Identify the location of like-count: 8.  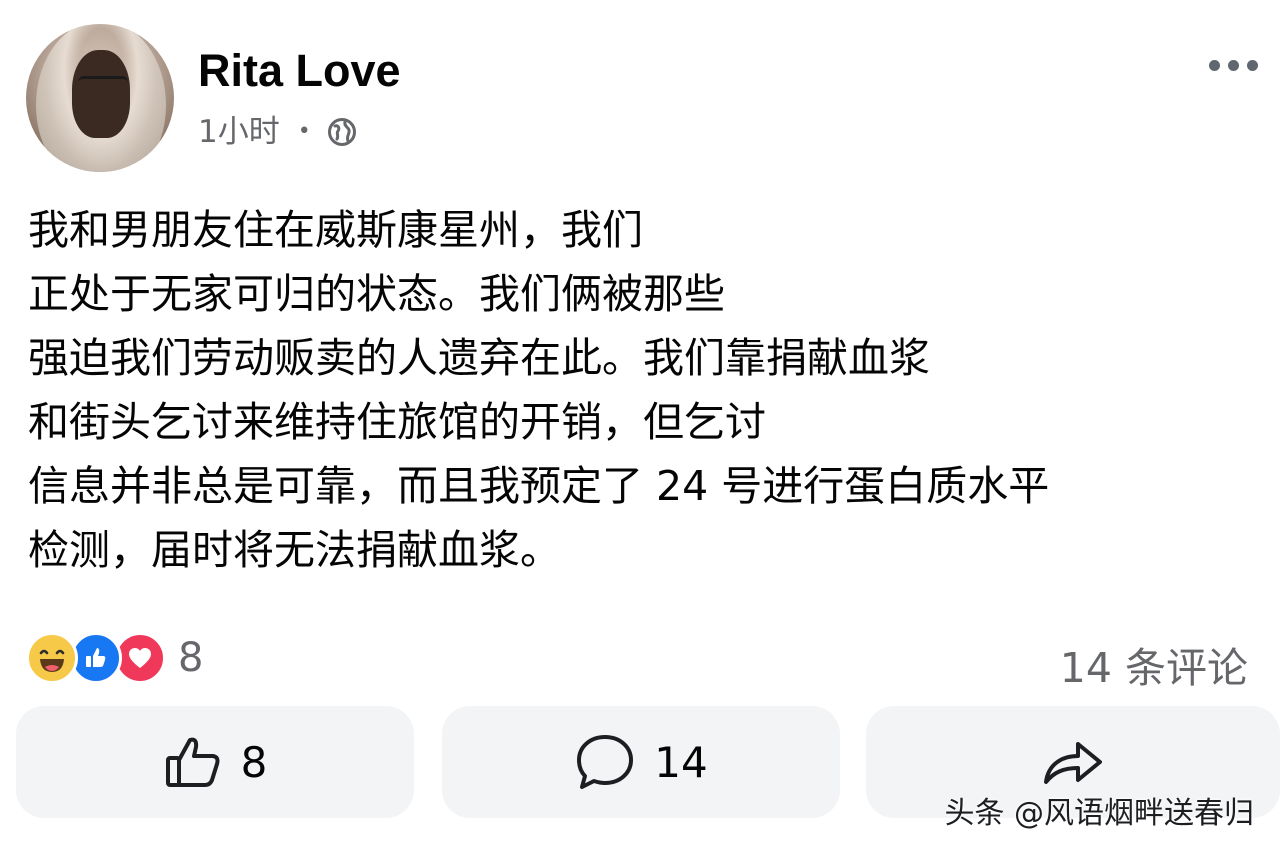
(254, 762).